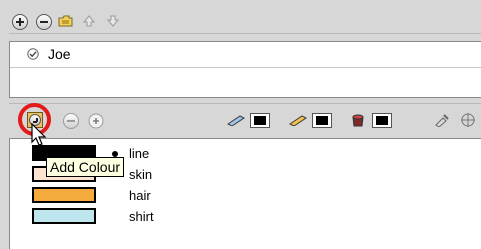 The image size is (481, 249). I want to click on brush-swatch, so click(260, 120).